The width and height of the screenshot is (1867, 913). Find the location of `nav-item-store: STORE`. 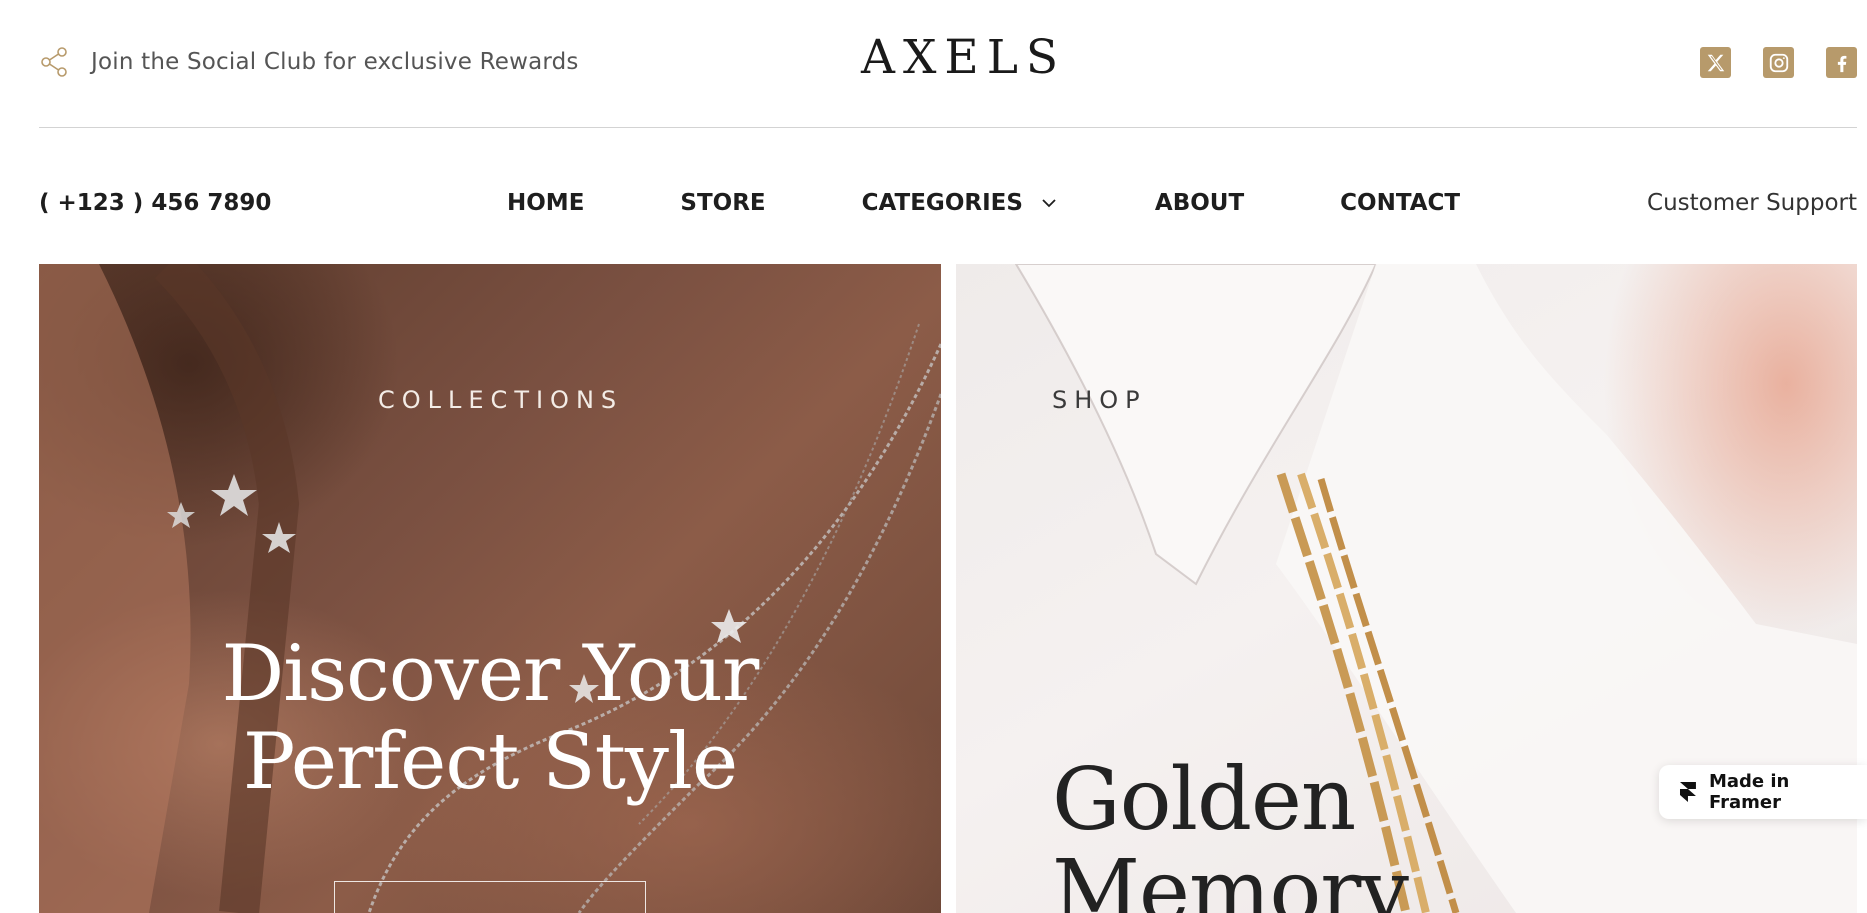

nav-item-store: STORE is located at coordinates (722, 203).